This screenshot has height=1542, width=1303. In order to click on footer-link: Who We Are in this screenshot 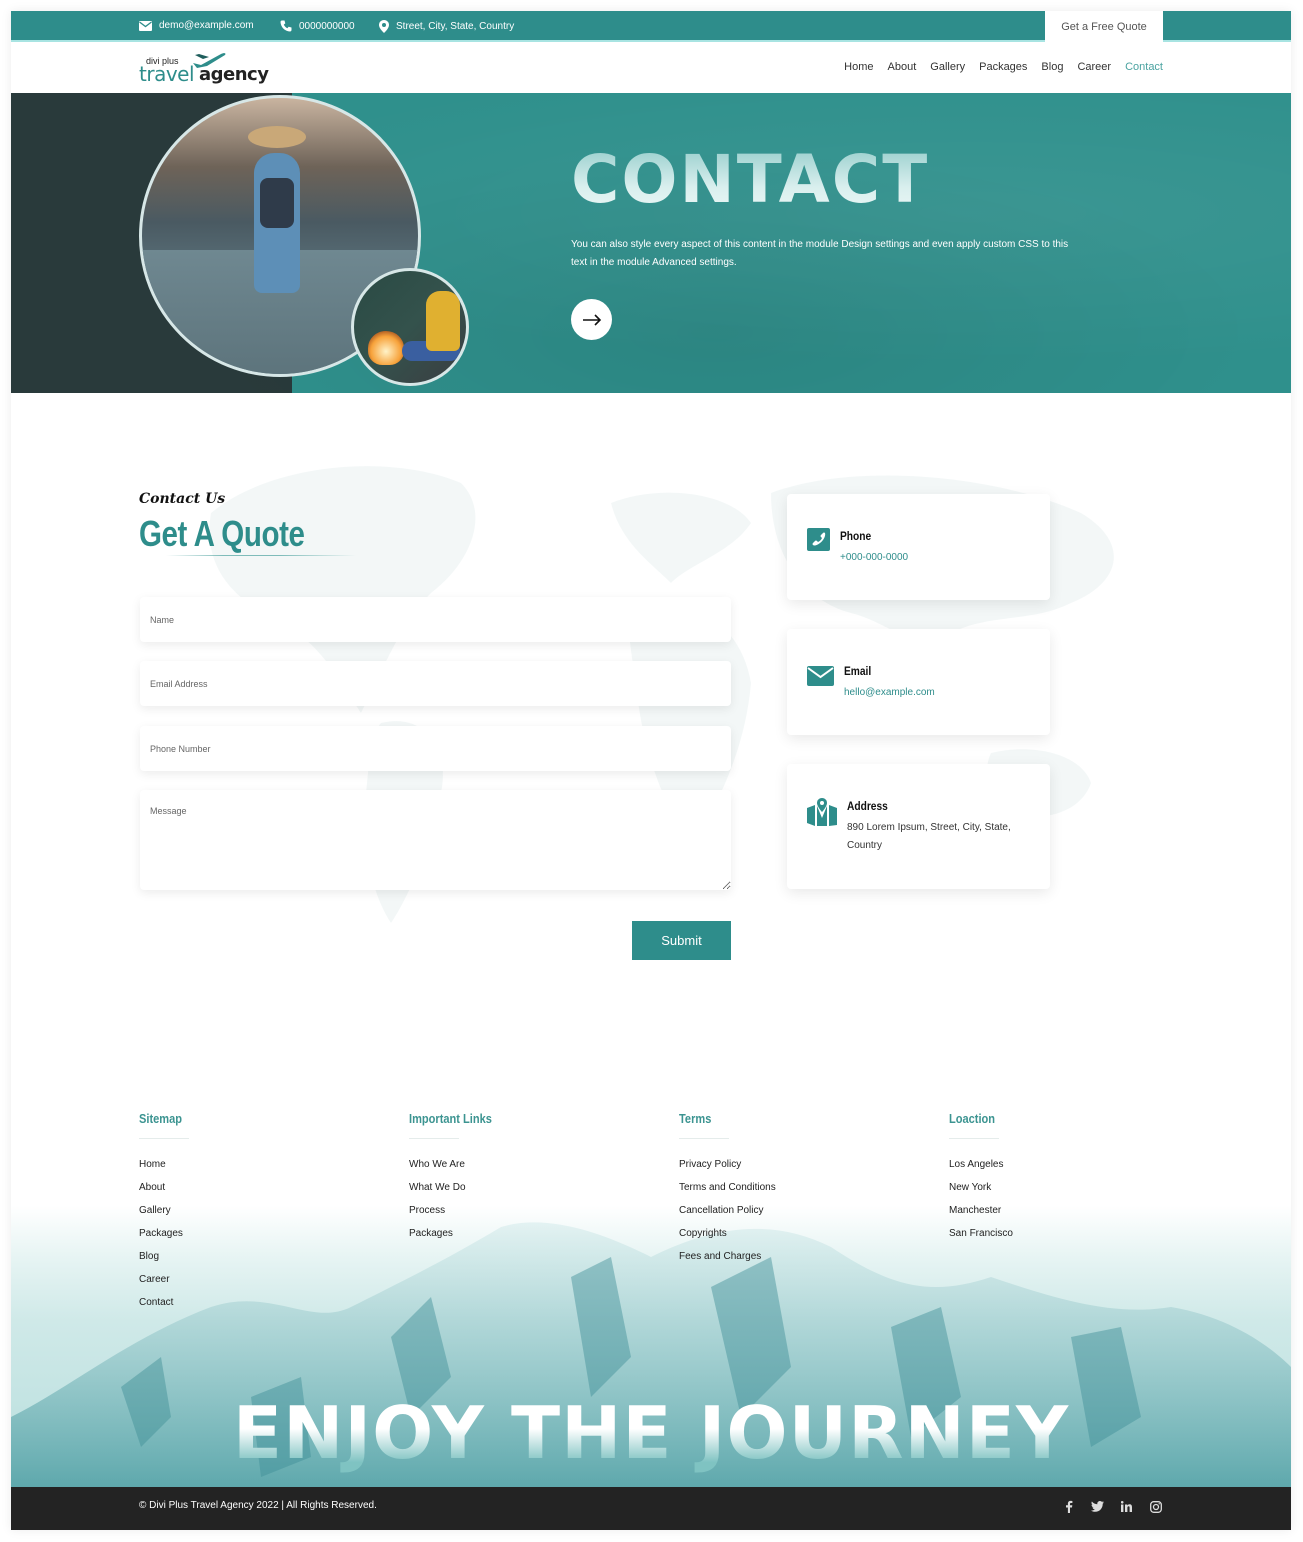, I will do `click(519, 1170)`.